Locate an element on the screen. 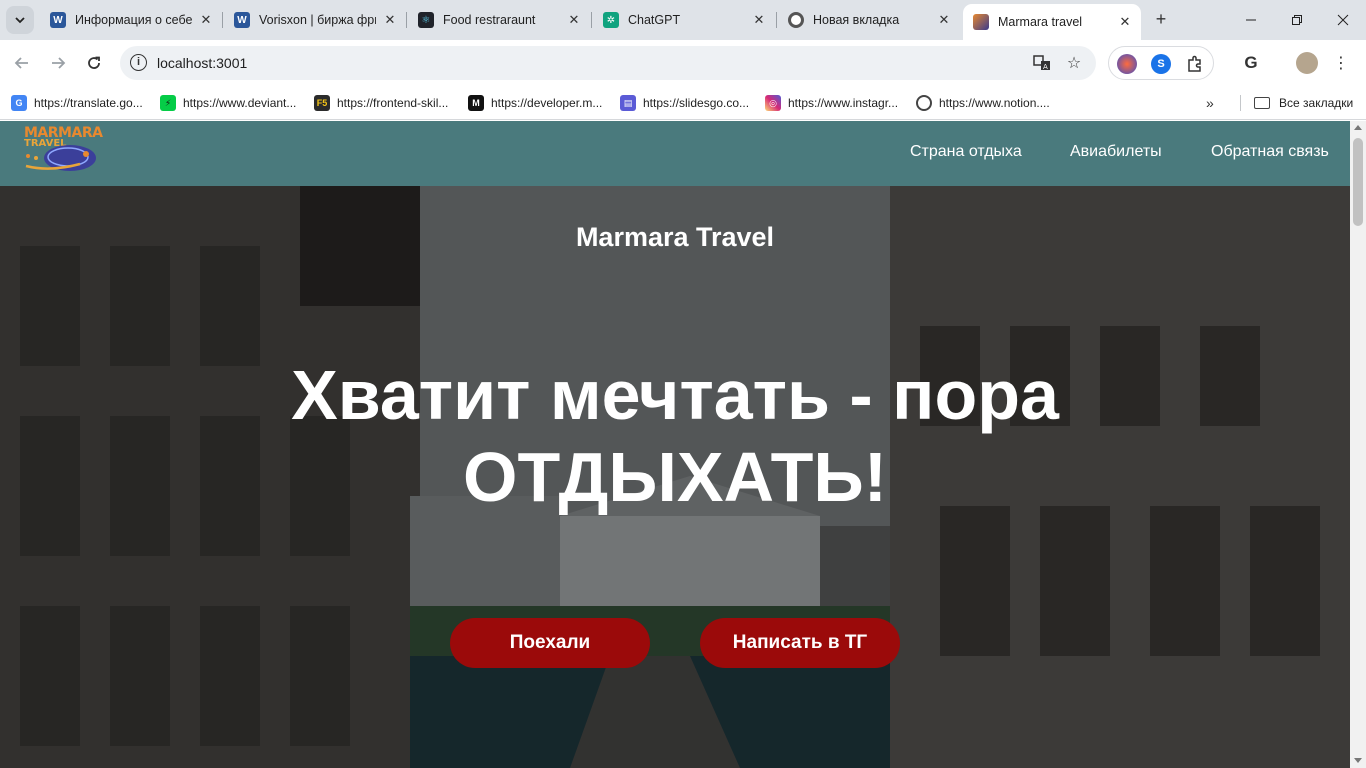 Image resolution: width=1366 pixels, height=768 pixels. minimize-button is located at coordinates (1251, 20).